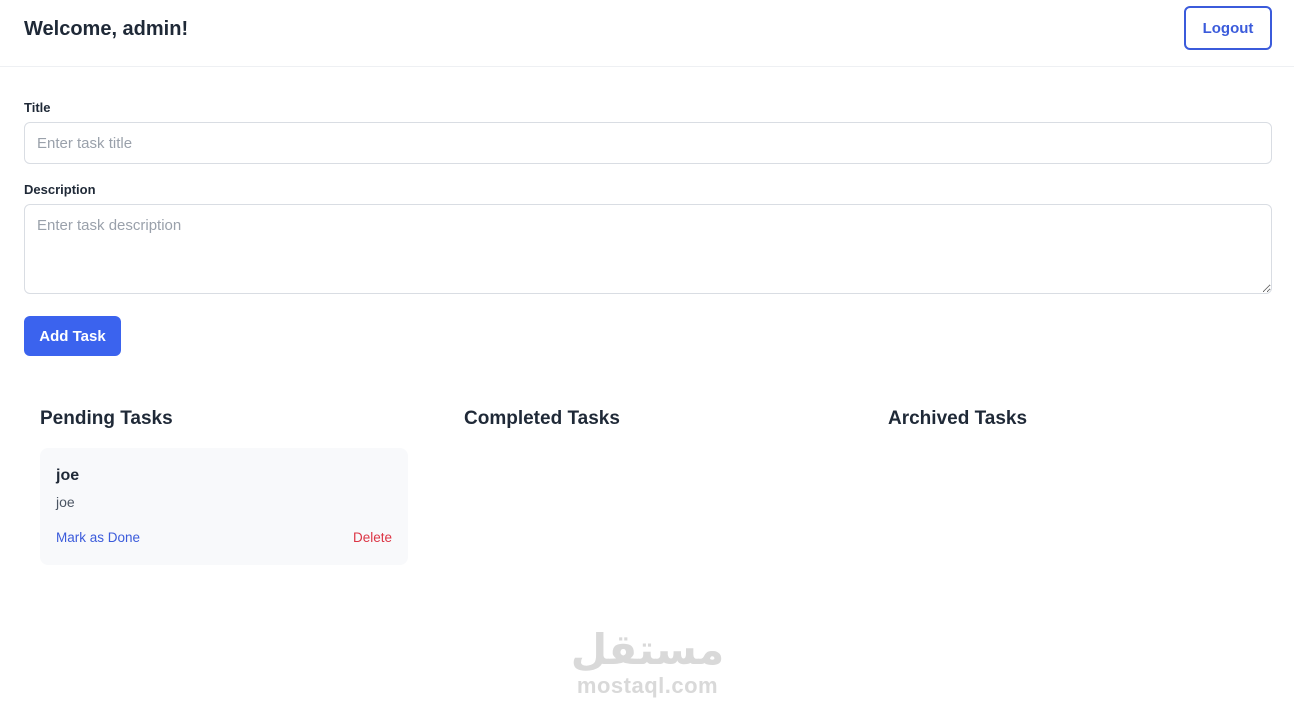  Describe the element at coordinates (648, 143) in the screenshot. I see `task-title-input` at that location.